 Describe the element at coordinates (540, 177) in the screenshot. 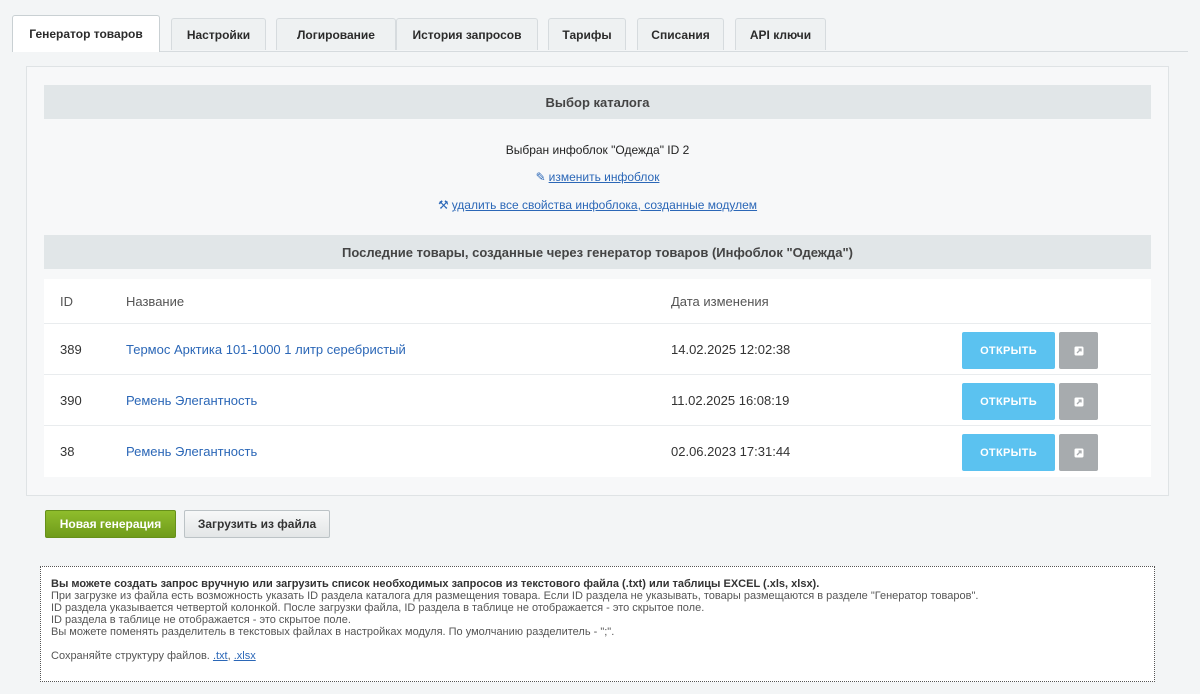

I see `pencil-icon: ✎` at that location.